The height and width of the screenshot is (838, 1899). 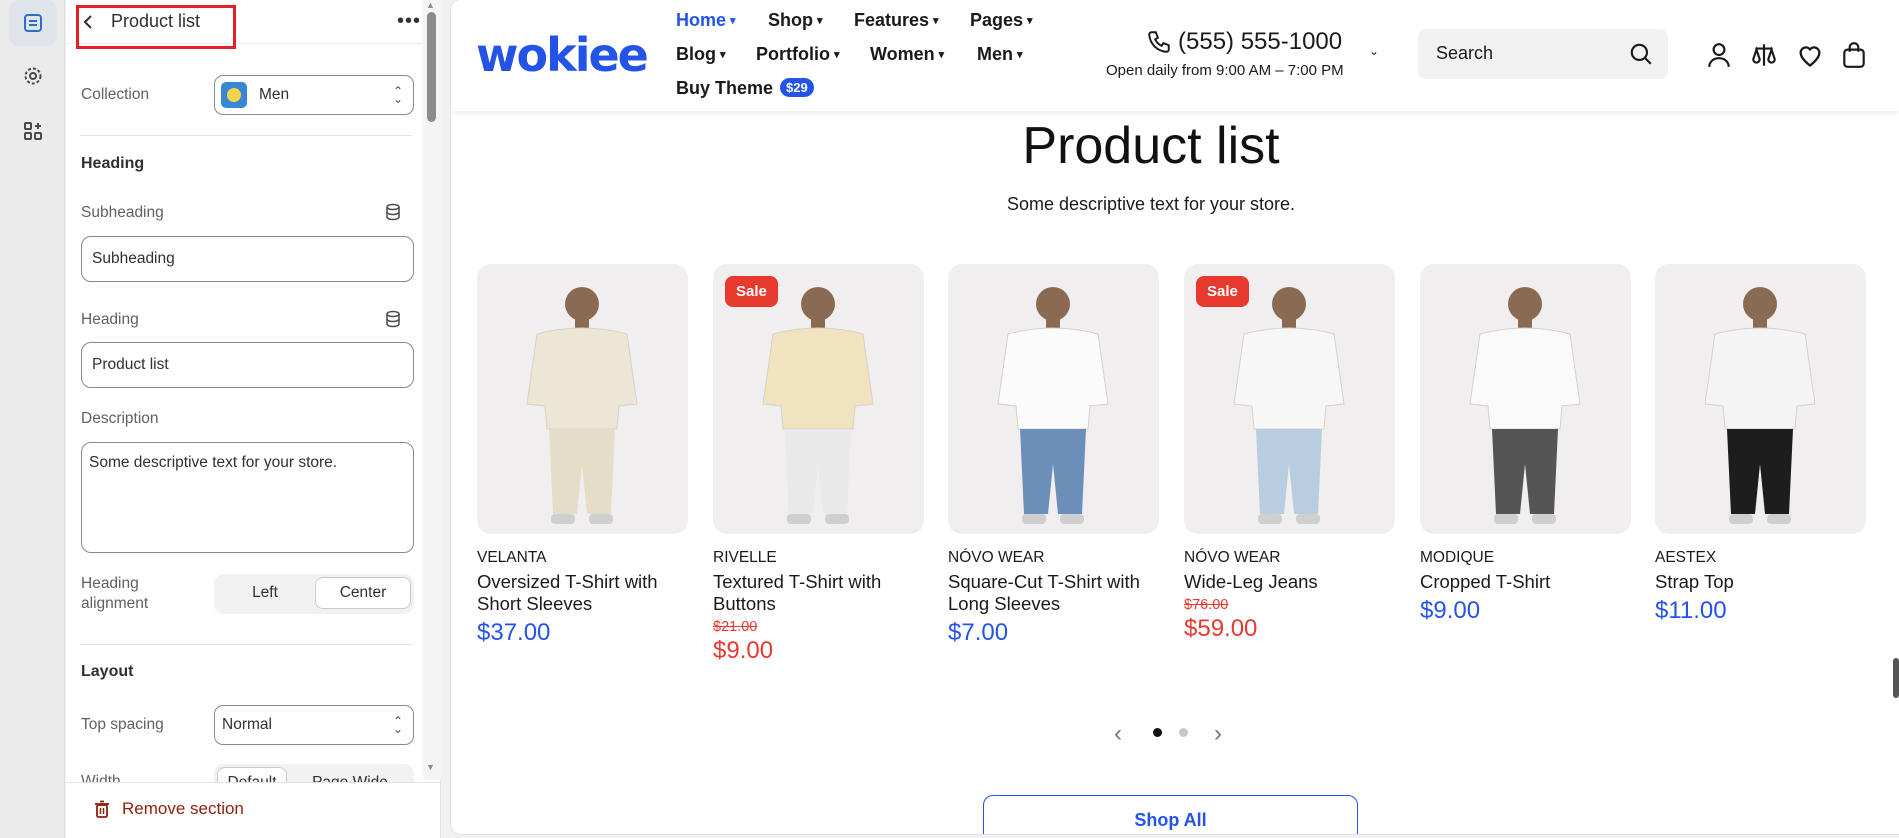 I want to click on account-icon, so click(x=1719, y=55).